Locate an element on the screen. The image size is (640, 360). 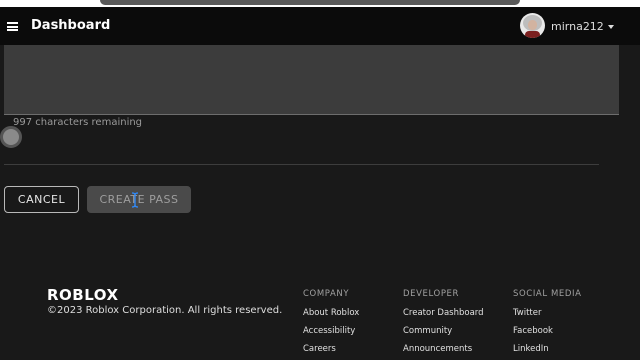
footer-link-creator-dashboard: Creator Dashboard is located at coordinates (443, 313).